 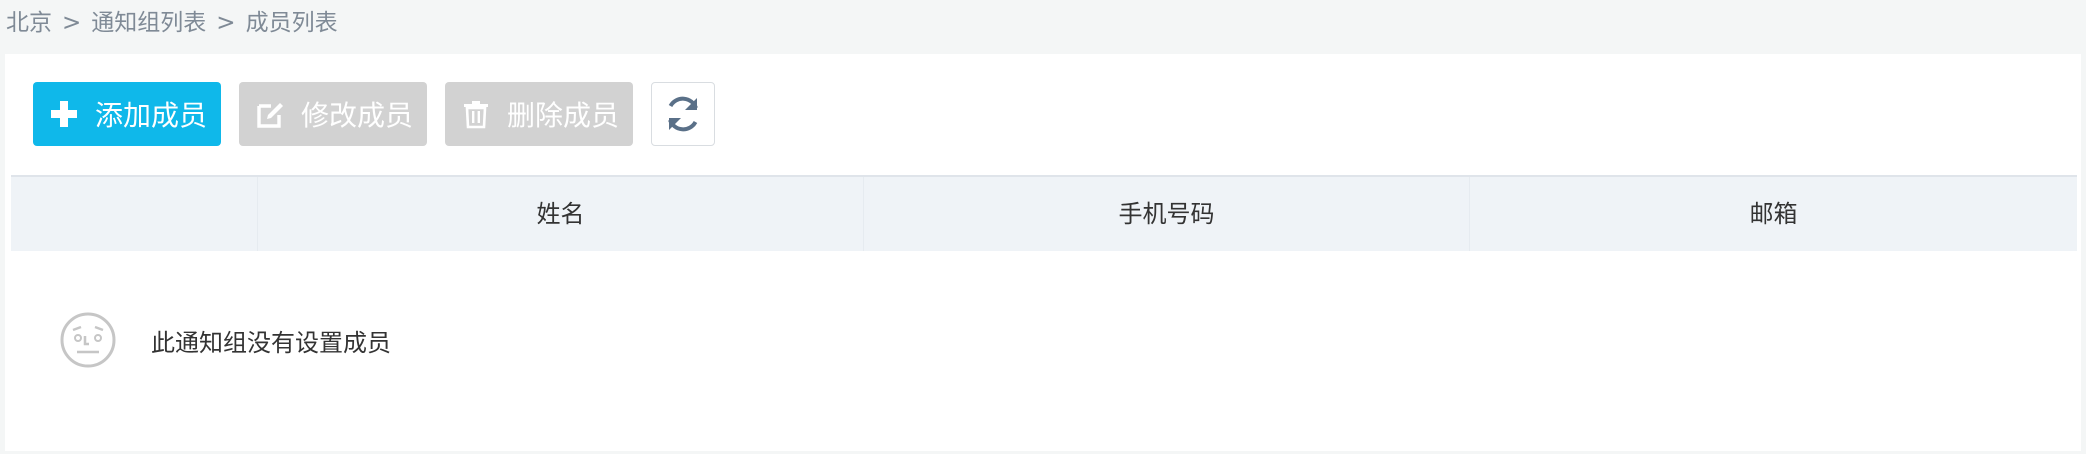 What do you see at coordinates (563, 115) in the screenshot?
I see `delete-member-label: 删除成员` at bounding box center [563, 115].